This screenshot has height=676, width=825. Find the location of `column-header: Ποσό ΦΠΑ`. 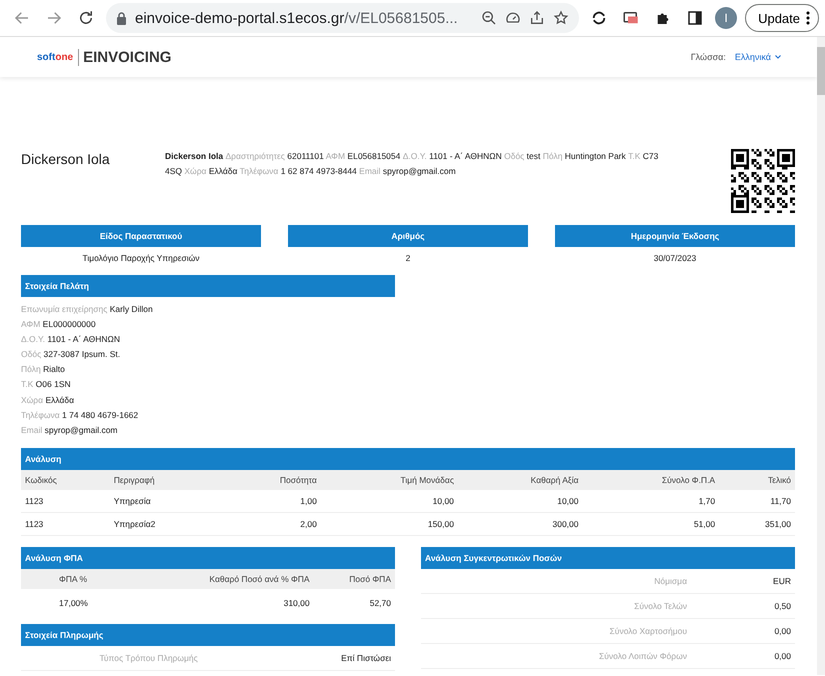

column-header: Ποσό ΦΠΑ is located at coordinates (354, 578).